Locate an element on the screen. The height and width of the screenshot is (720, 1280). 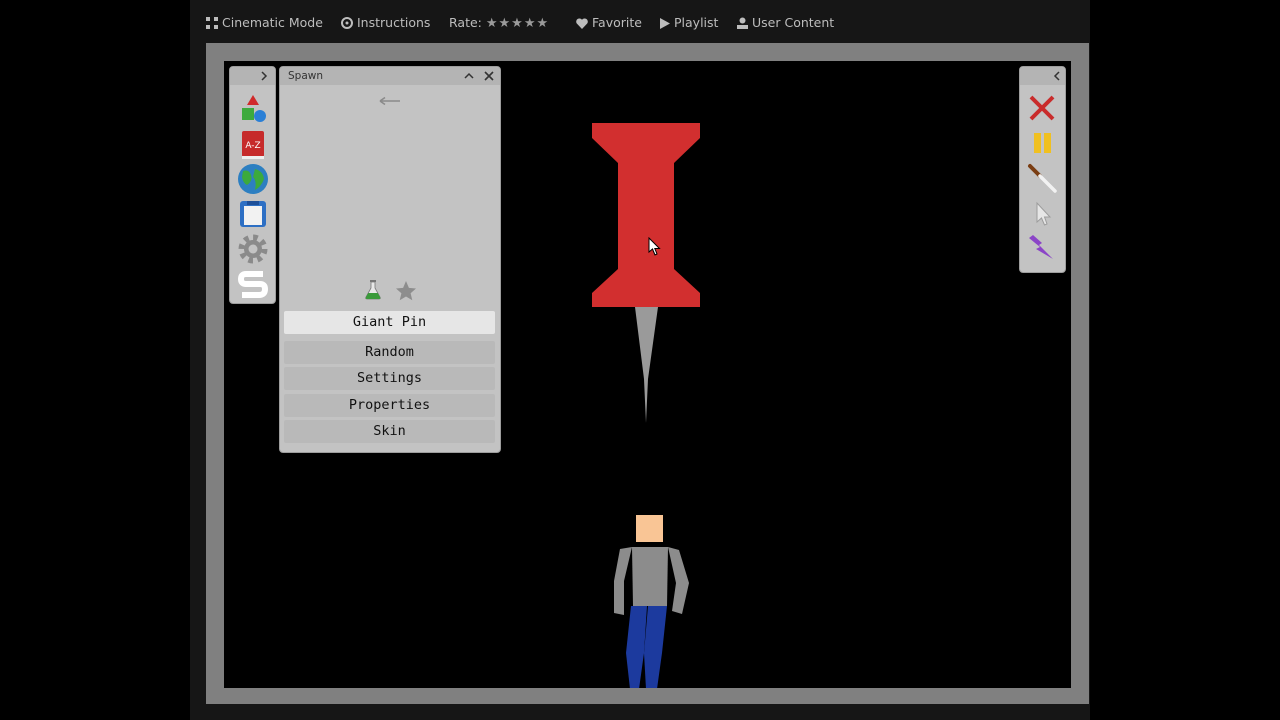
flask-icon is located at coordinates (373, 290).